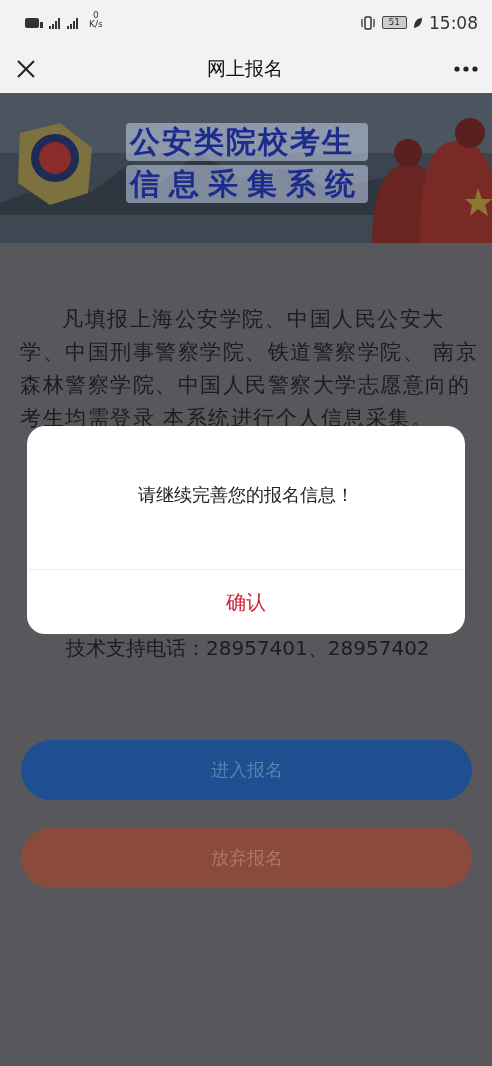 The image size is (492, 1066). Describe the element at coordinates (247, 184) in the screenshot. I see `banner-title: 信息采集系统` at that location.